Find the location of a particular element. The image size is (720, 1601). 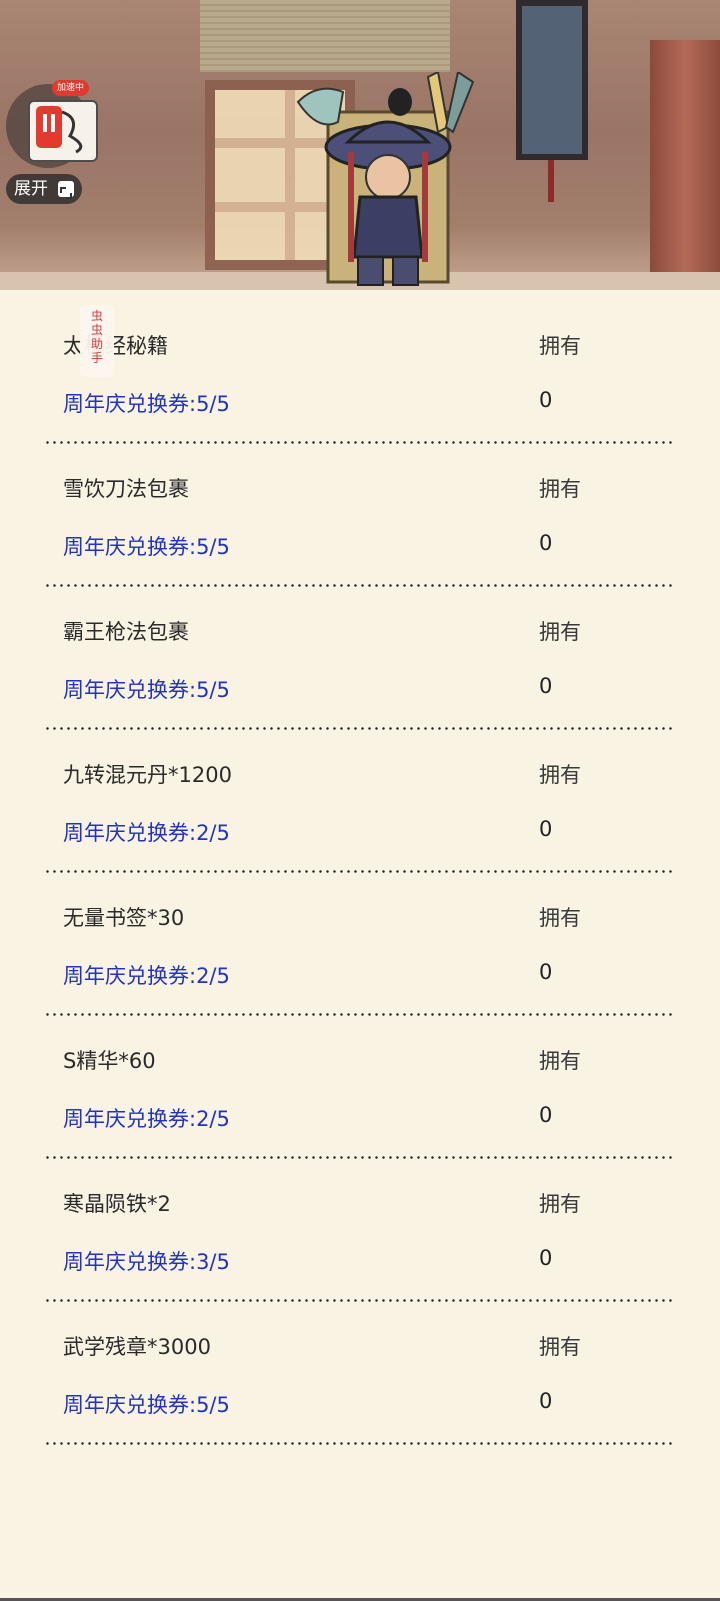

item-name: 寒晶陨铁*2 is located at coordinates (117, 1204).